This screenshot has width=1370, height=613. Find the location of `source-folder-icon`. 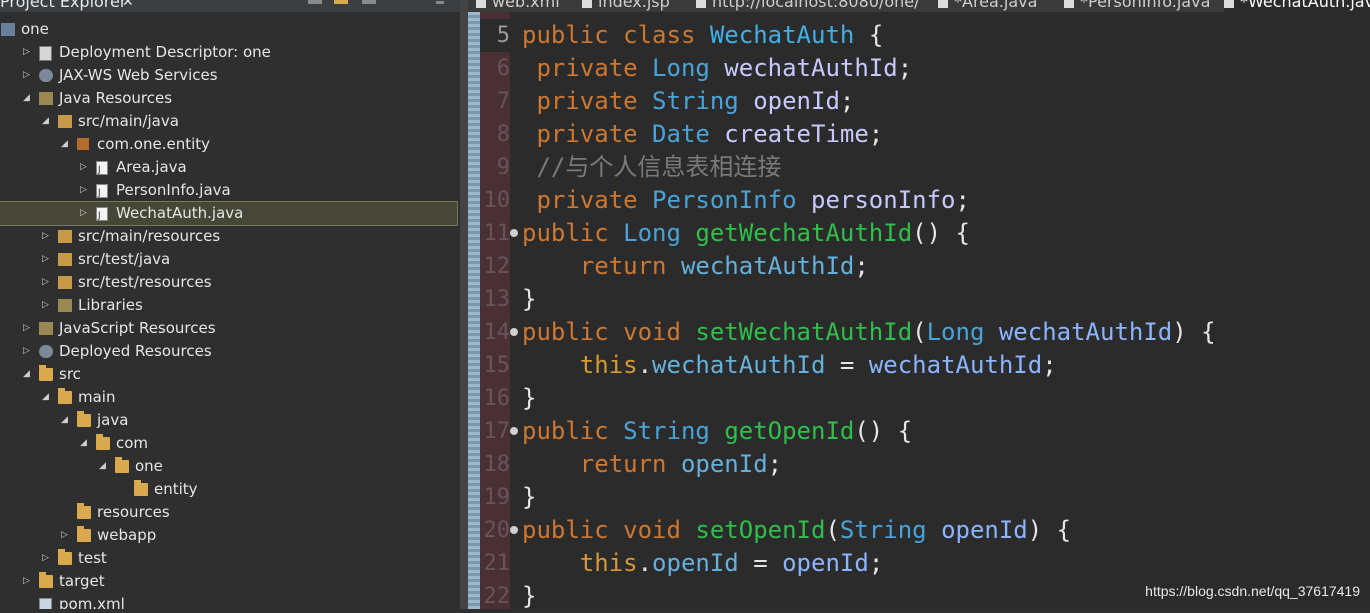

source-folder-icon is located at coordinates (65, 121).